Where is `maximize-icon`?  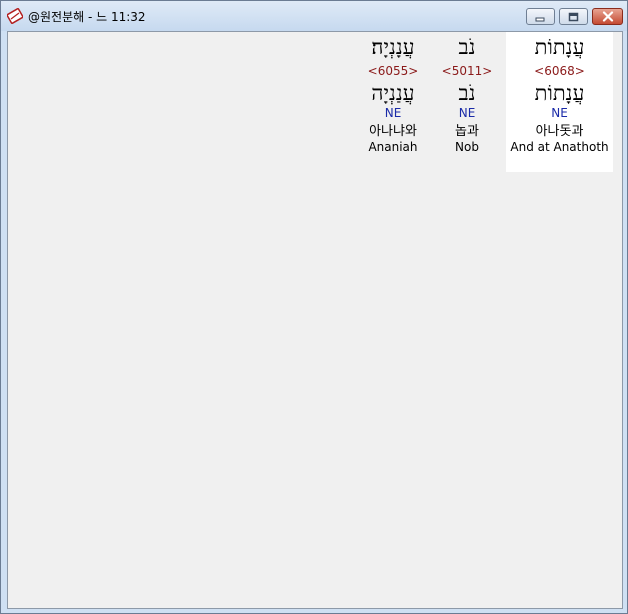 maximize-icon is located at coordinates (573, 16).